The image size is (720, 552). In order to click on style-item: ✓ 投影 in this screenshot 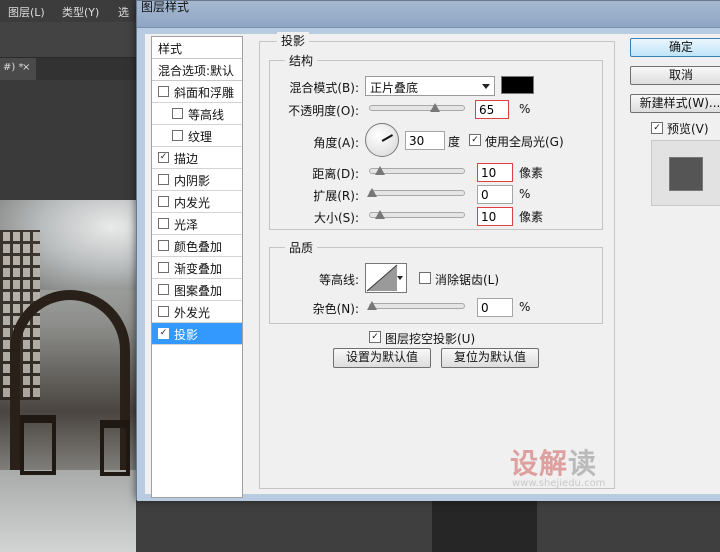, I will do `click(197, 334)`.